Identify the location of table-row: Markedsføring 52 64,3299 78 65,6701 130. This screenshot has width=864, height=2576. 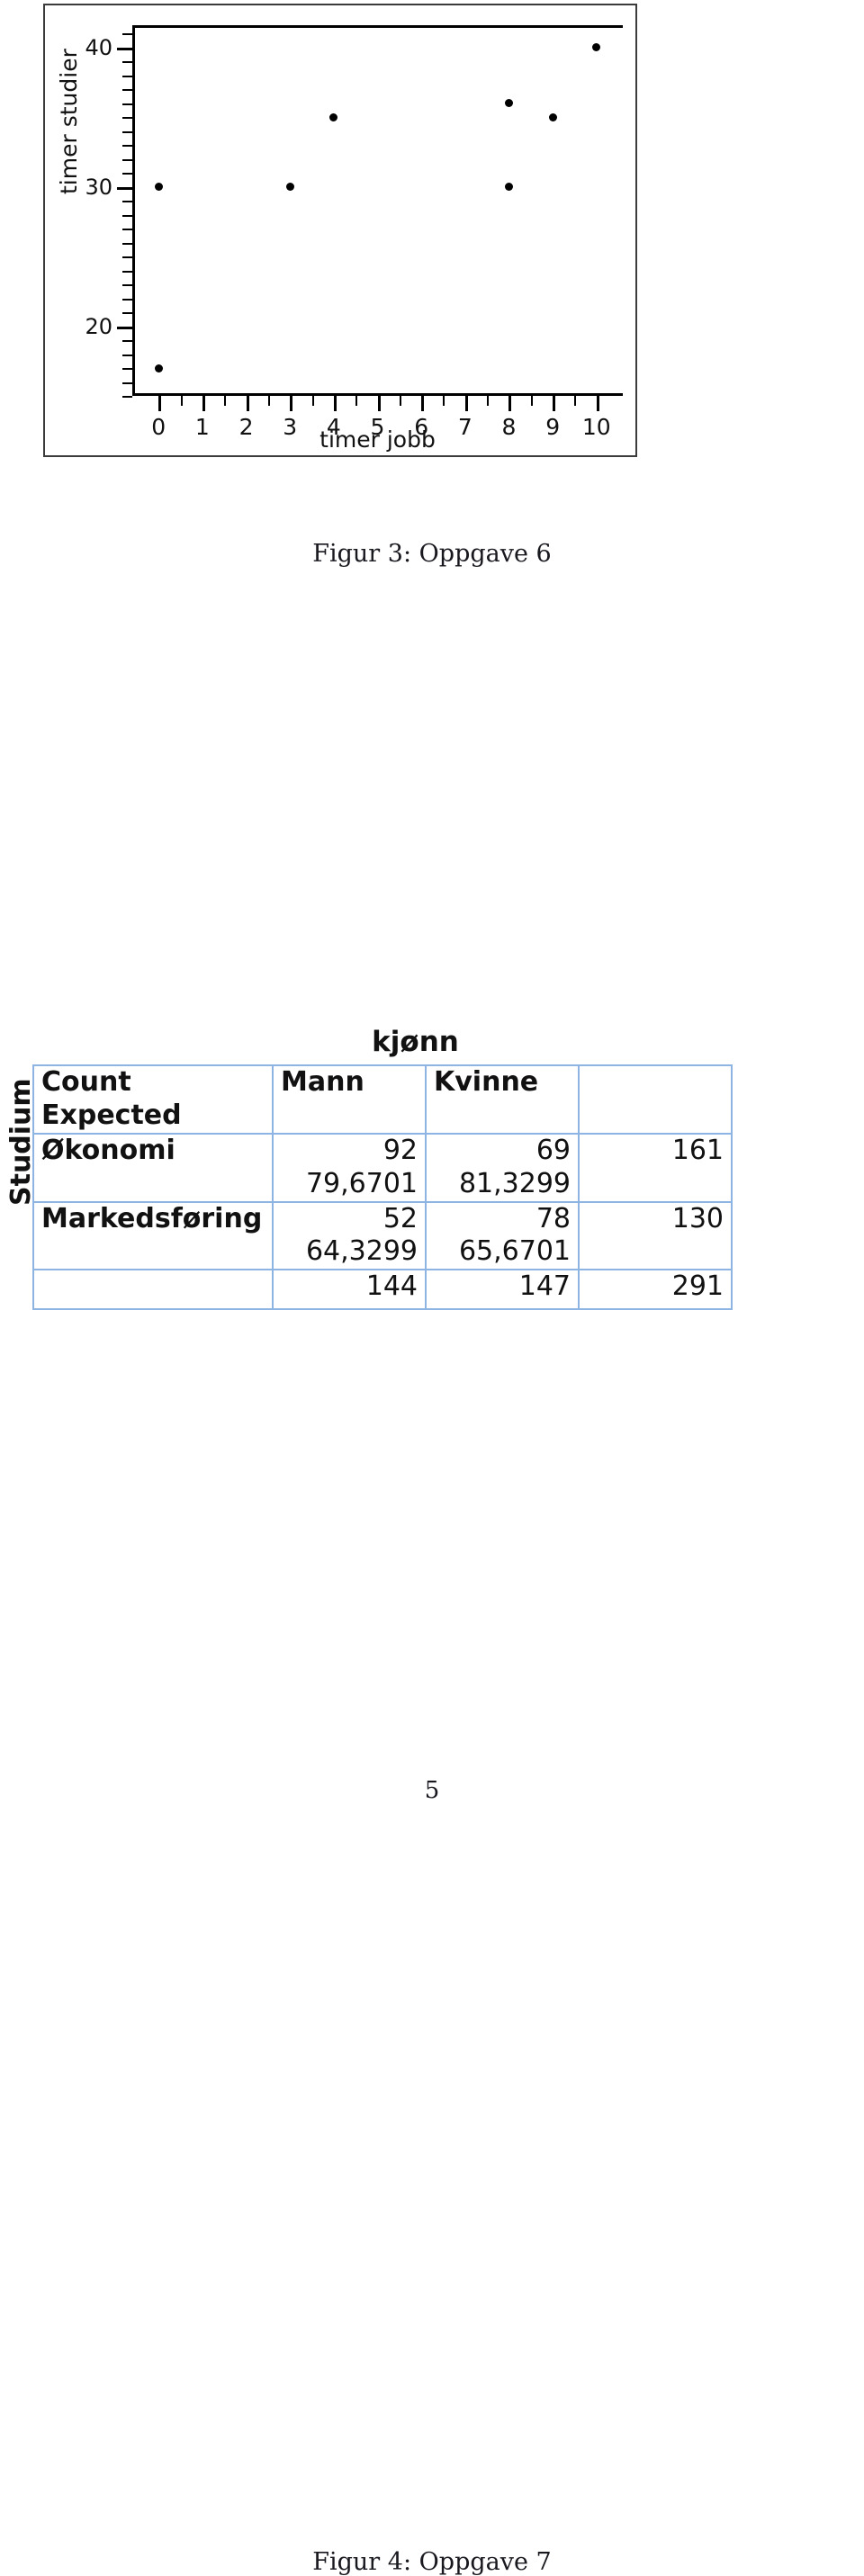
(382, 1236).